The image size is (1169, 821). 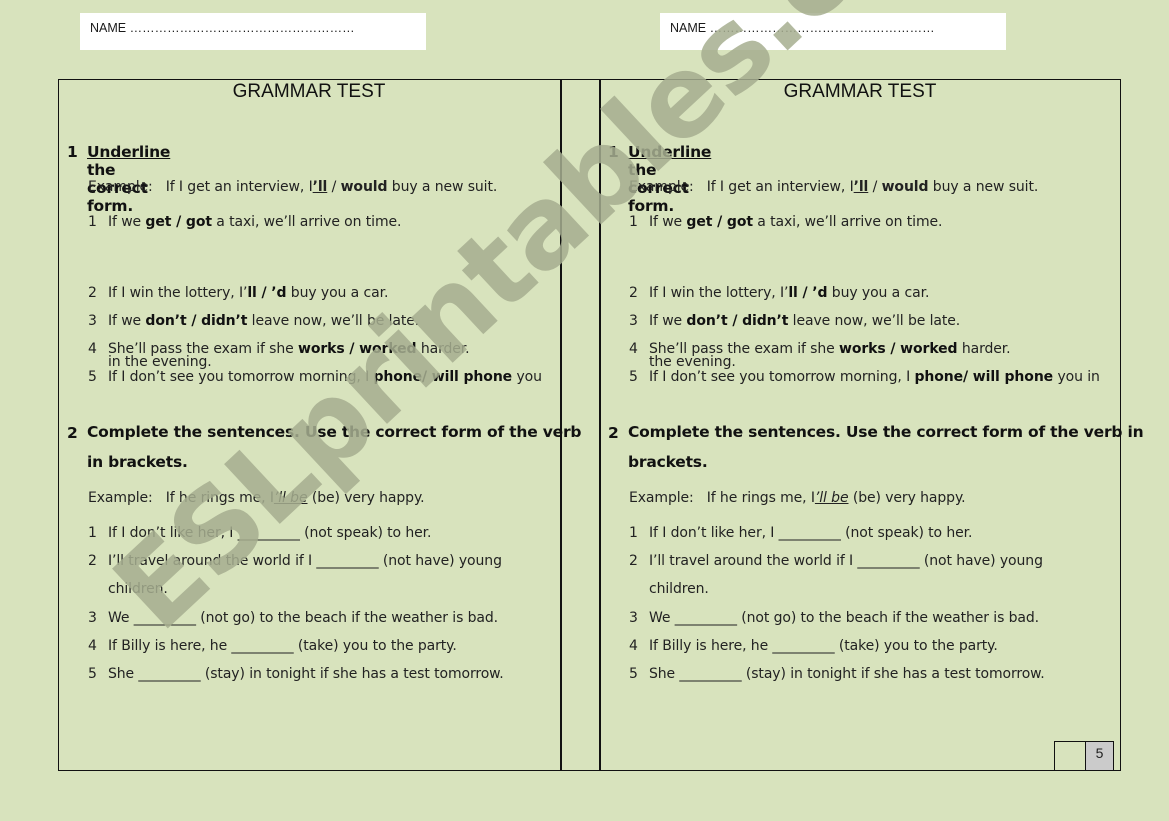 I want to click on item-text: If I win the lottery, I’, so click(x=178, y=293).